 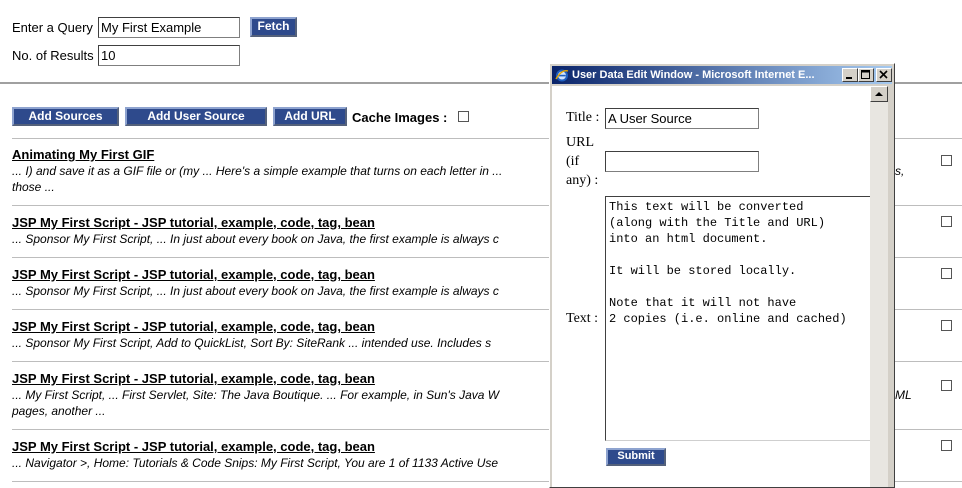 What do you see at coordinates (636, 457) in the screenshot?
I see `submit-button: Submit` at bounding box center [636, 457].